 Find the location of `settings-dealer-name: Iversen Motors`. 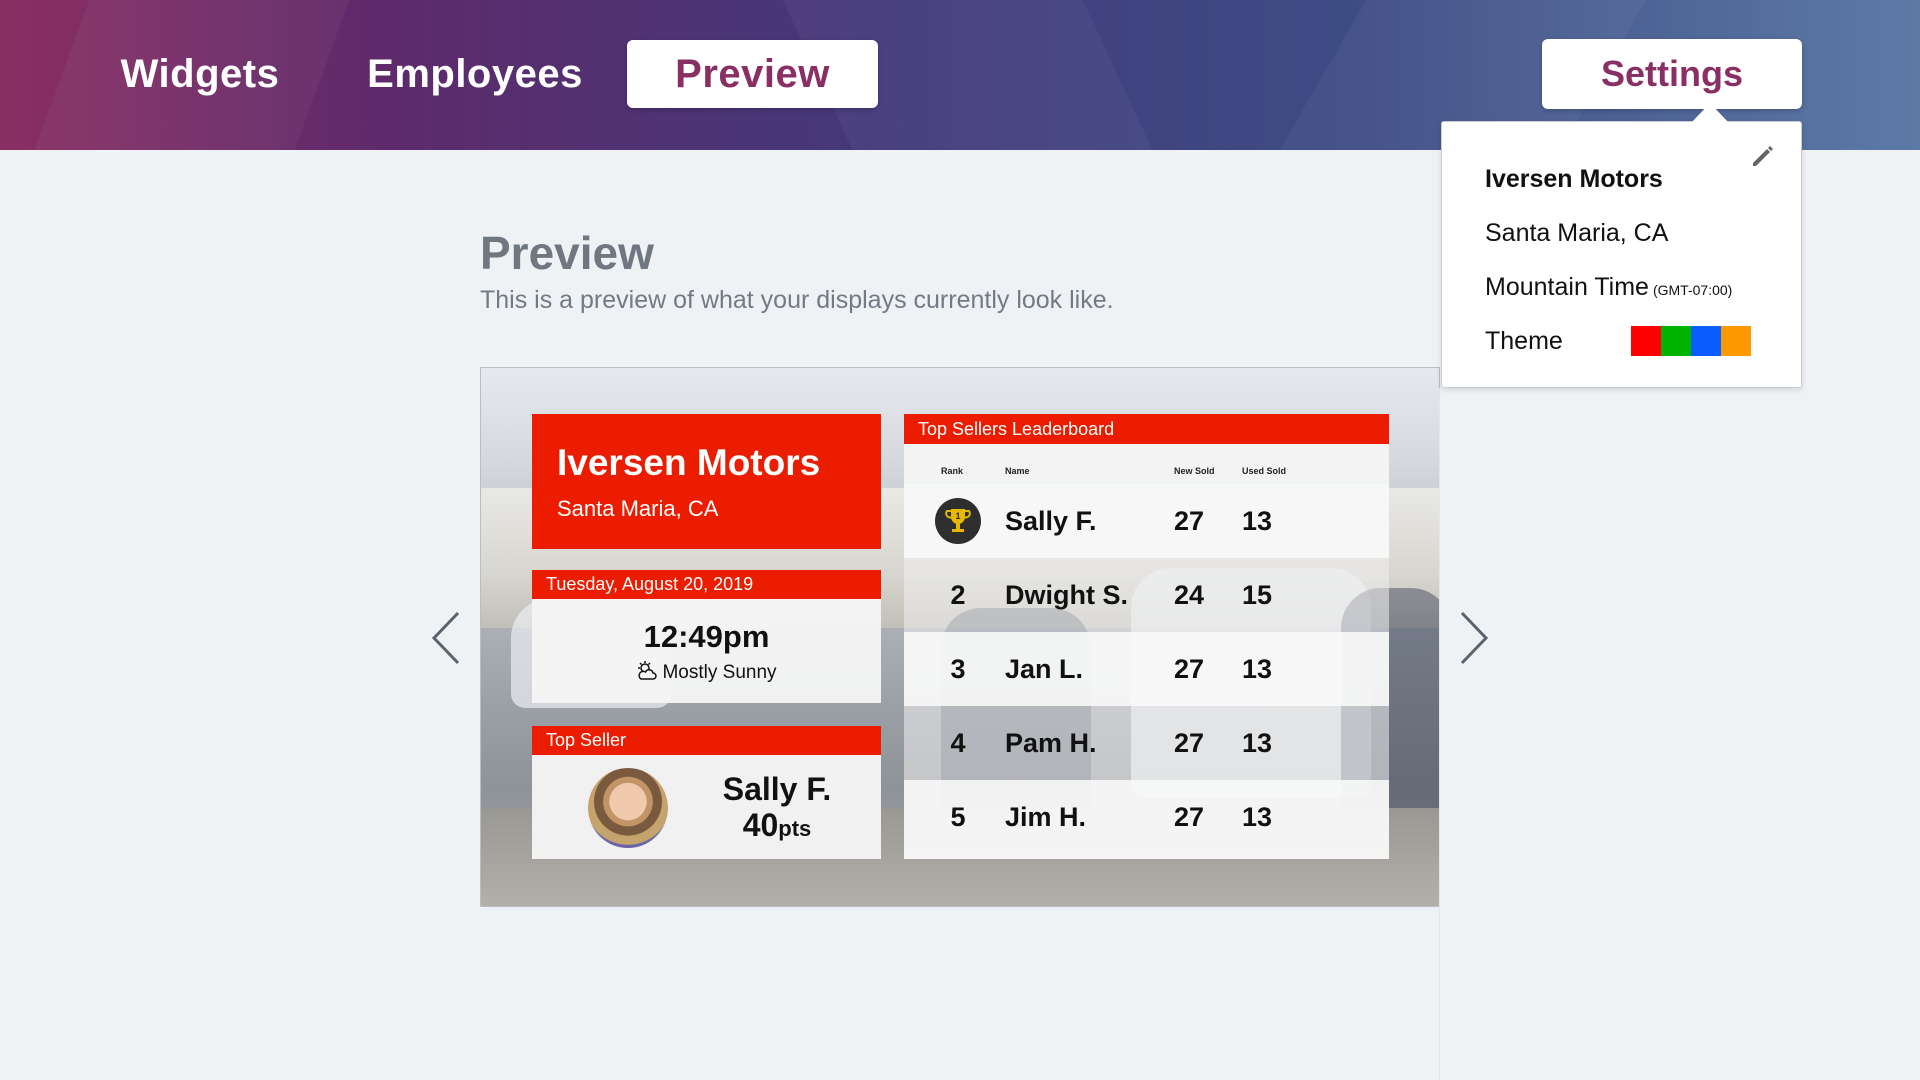

settings-dealer-name: Iversen Motors is located at coordinates (1574, 179).